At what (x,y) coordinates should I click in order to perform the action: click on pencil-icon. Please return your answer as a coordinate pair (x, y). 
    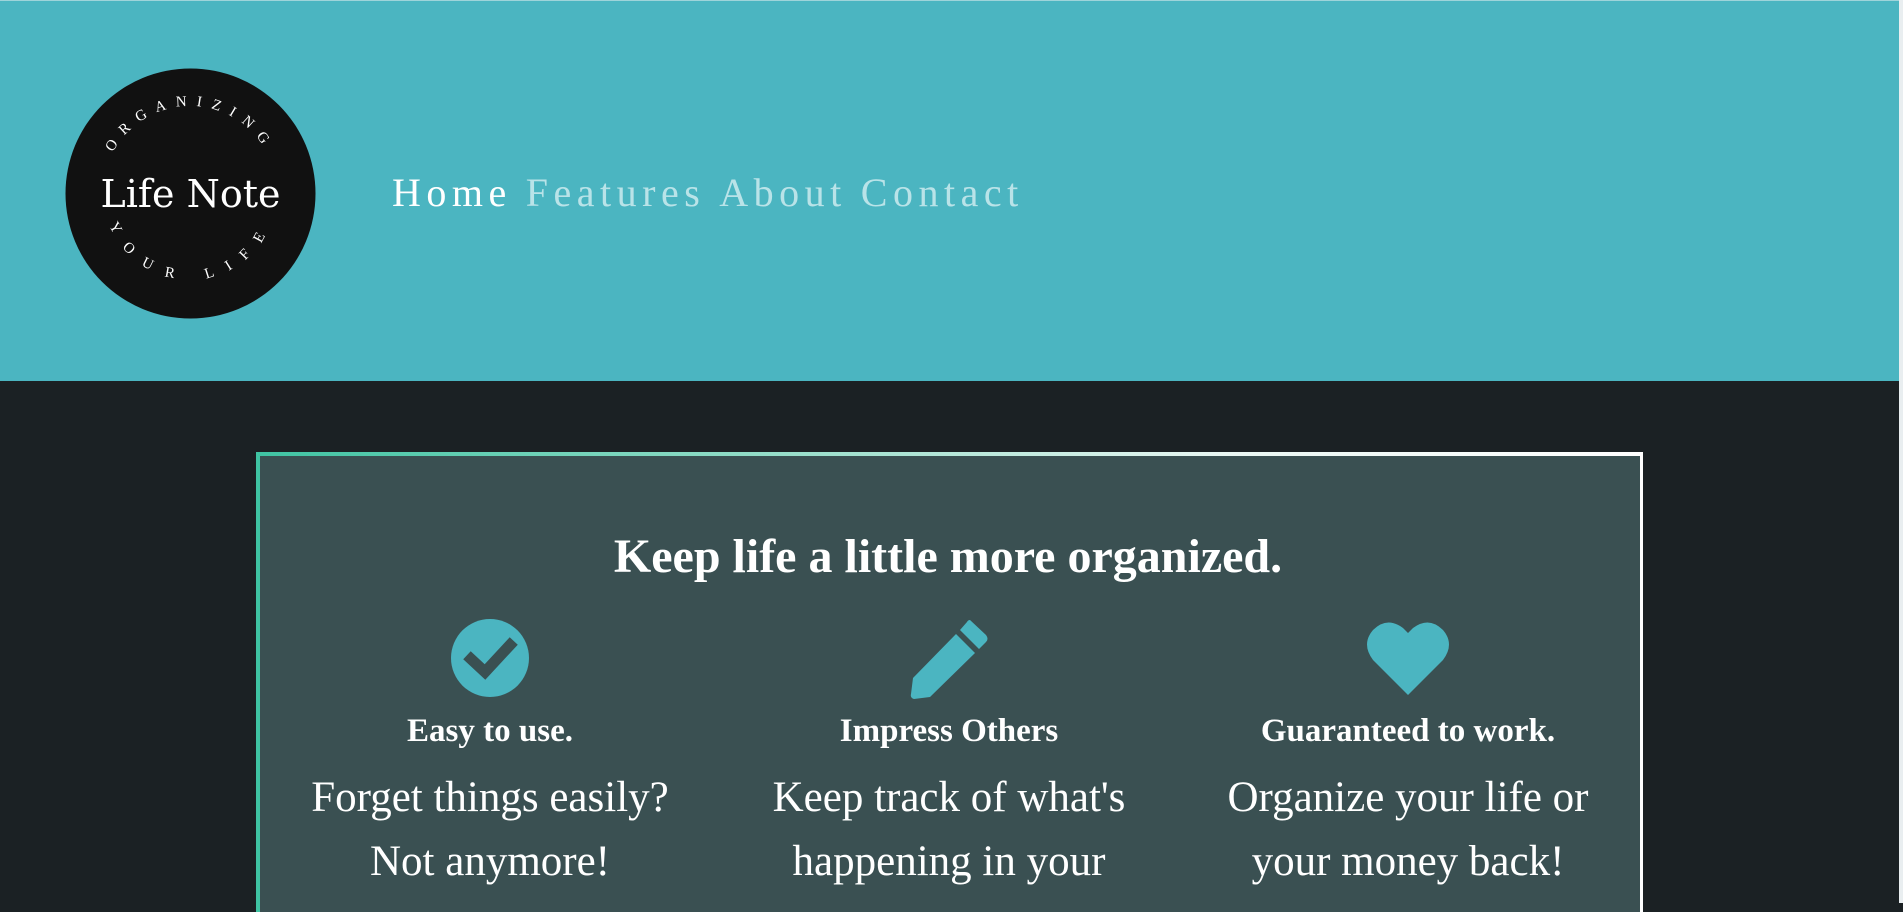
    Looking at the image, I should click on (949, 658).